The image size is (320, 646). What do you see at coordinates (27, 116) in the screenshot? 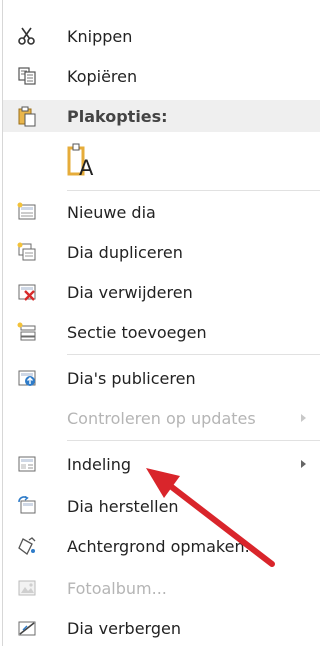
I see `clipboard-icon` at bounding box center [27, 116].